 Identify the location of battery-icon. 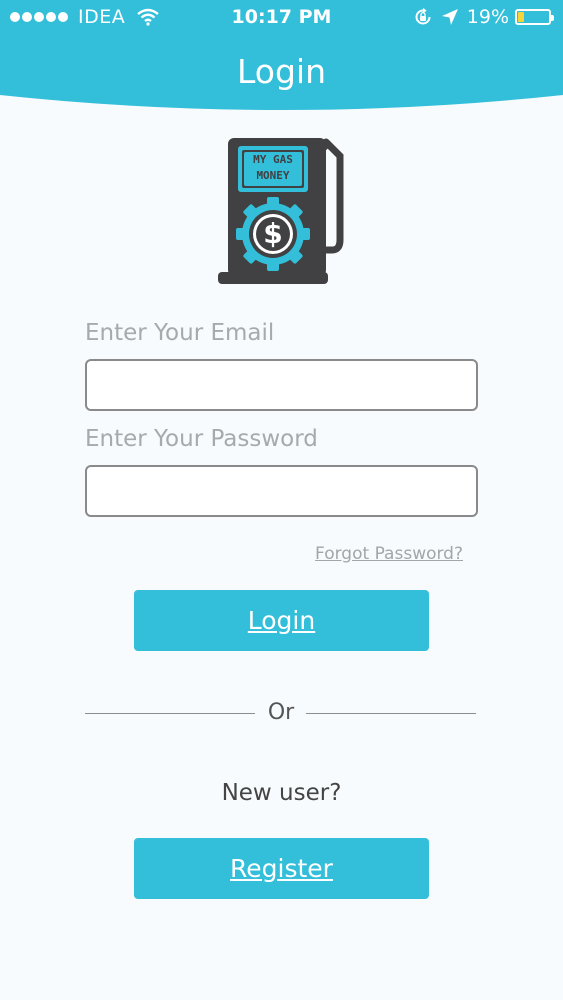
(534, 17).